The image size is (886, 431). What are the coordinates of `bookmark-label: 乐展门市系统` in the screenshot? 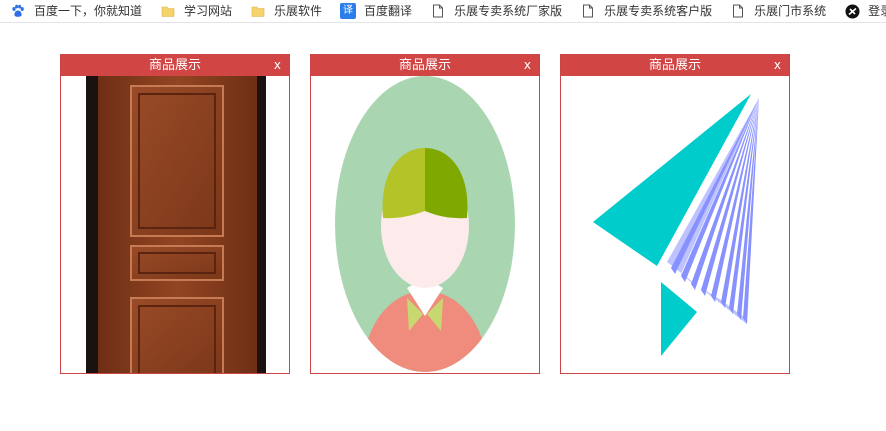 It's located at (790, 10).